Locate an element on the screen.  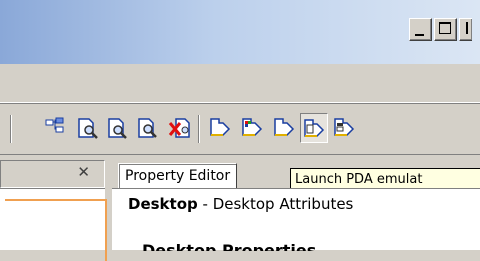
window-controls is located at coordinates (440, 29).